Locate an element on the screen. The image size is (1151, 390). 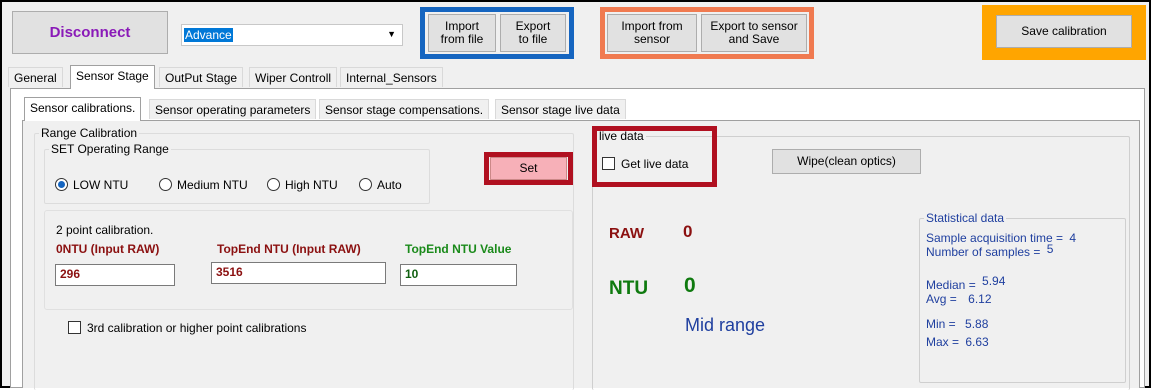
radio-high-ntu: High NTU is located at coordinates (302, 185).